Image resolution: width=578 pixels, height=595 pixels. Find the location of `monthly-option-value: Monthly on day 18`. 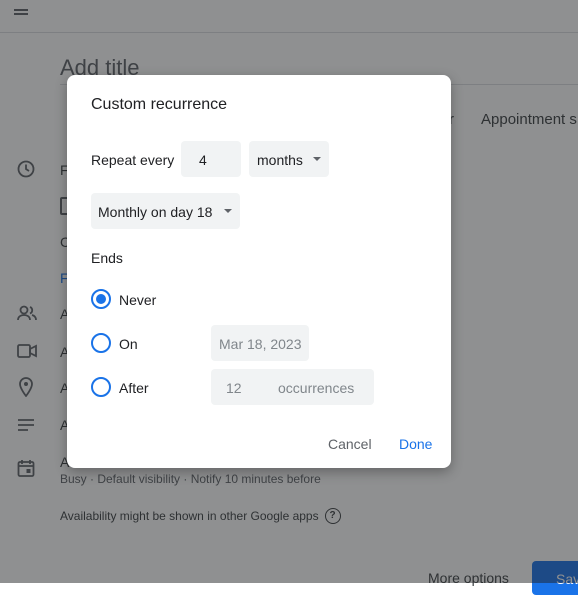

monthly-option-value: Monthly on day 18 is located at coordinates (155, 212).